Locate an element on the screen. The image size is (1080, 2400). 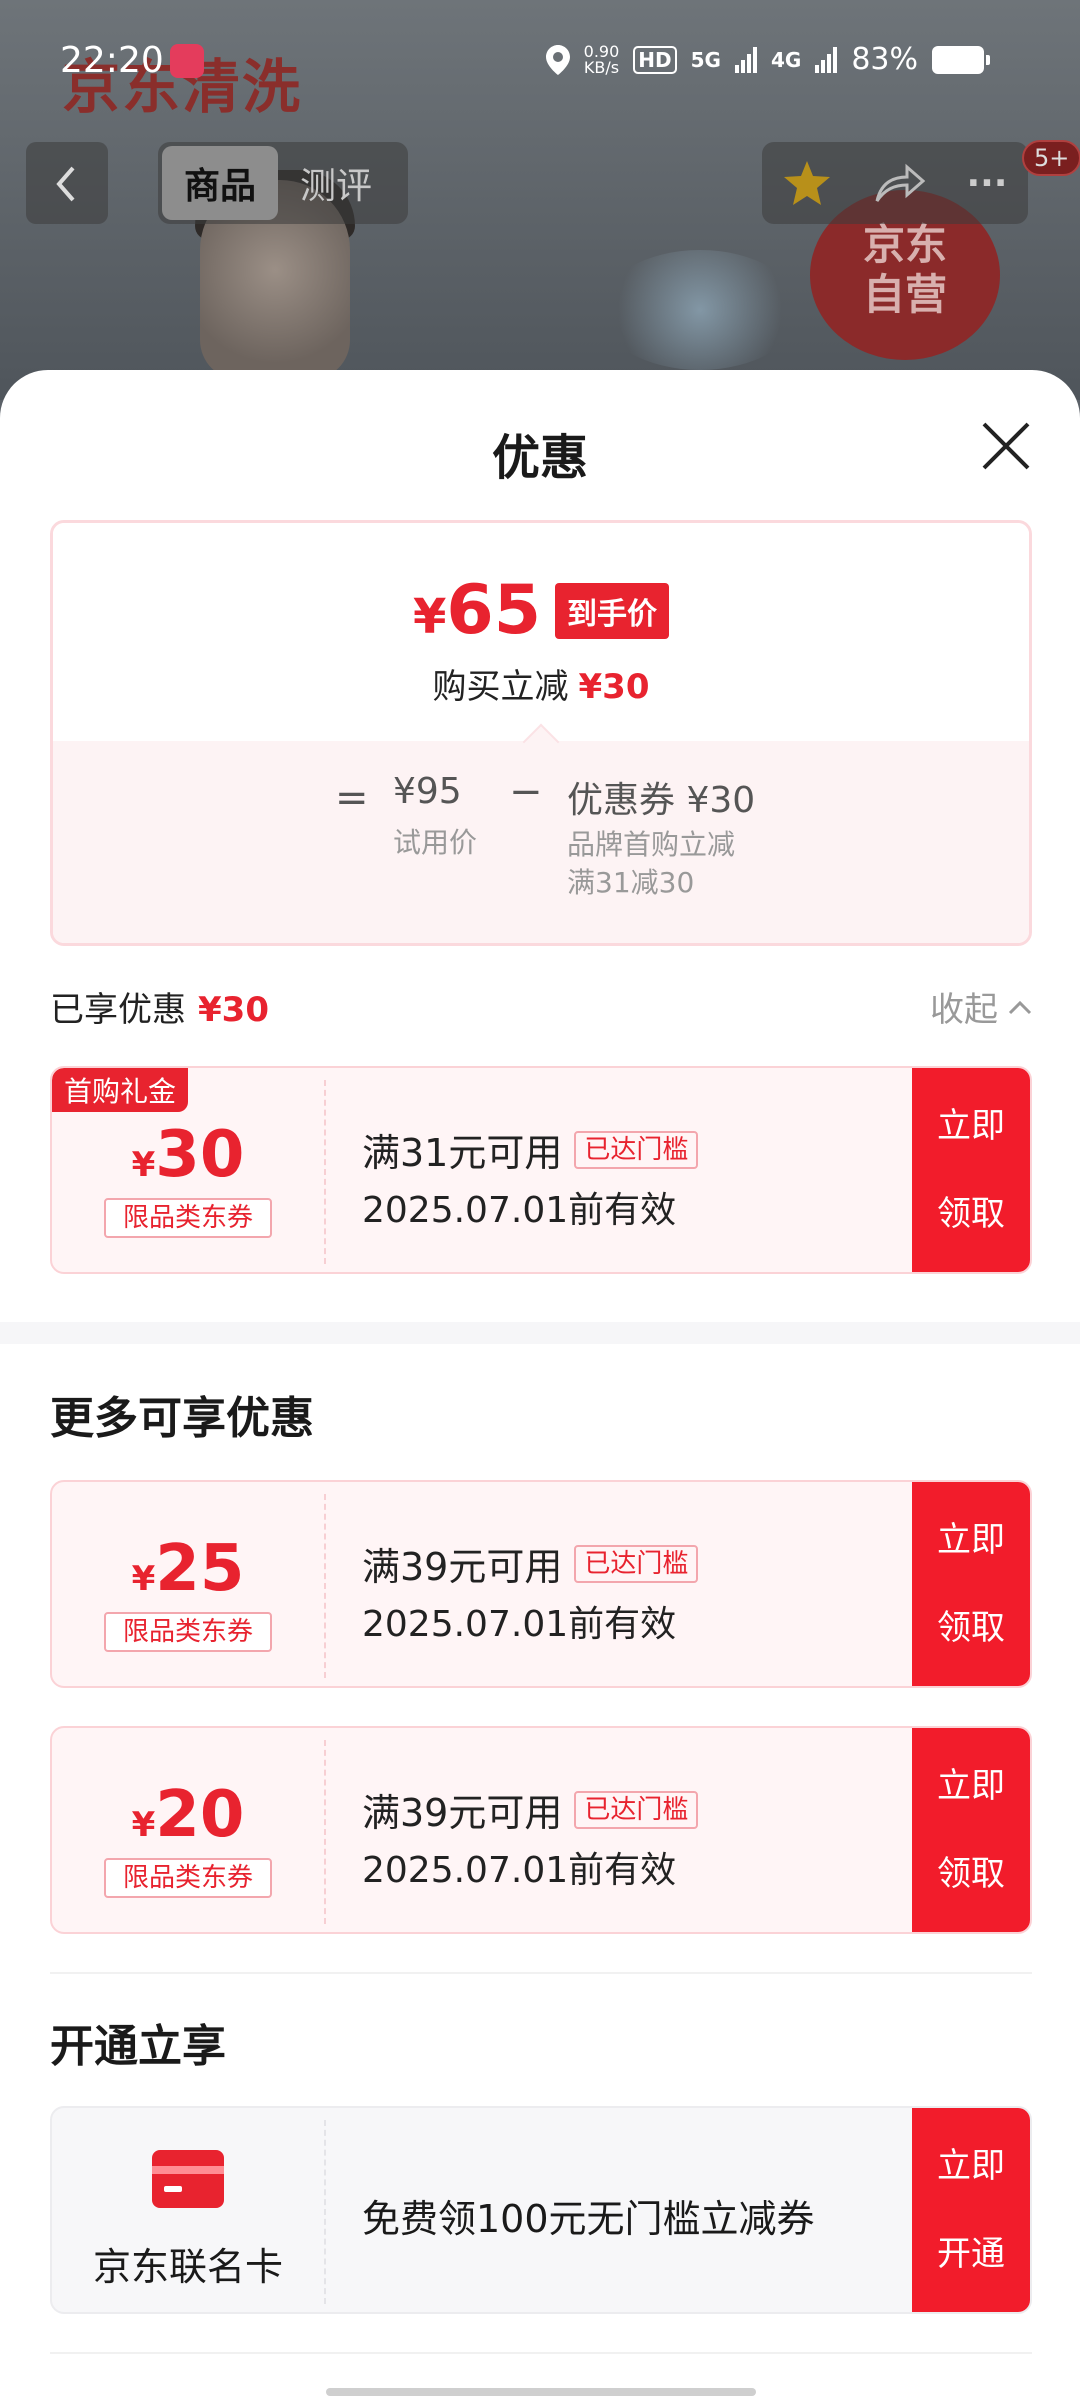
price-calculation: = ¥95 试用价 − 优惠券 ¥30 品牌首购立减 满31减30 is located at coordinates (541, 842).